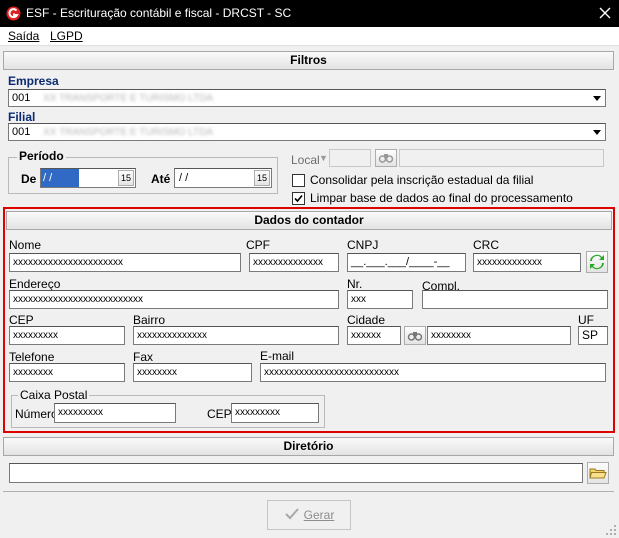  Describe the element at coordinates (174, 299) in the screenshot. I see `endereco-field: xxxxxxxxxxxxxxxxxxxxxxxxxx` at that location.